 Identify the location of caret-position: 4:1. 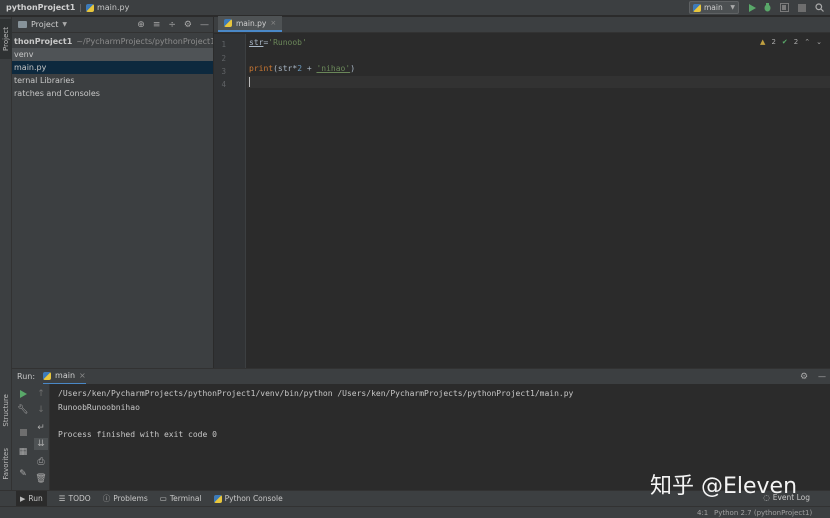
(702, 513).